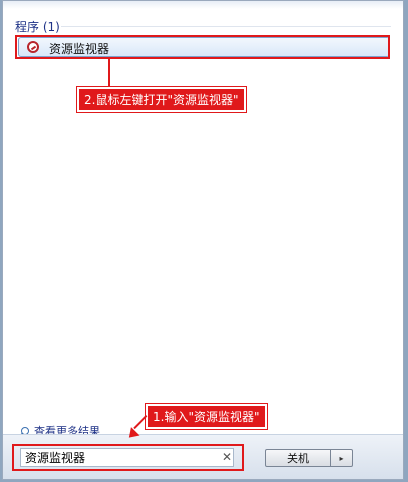 The image size is (408, 482). Describe the element at coordinates (203, 5) in the screenshot. I see `top-strip` at that location.